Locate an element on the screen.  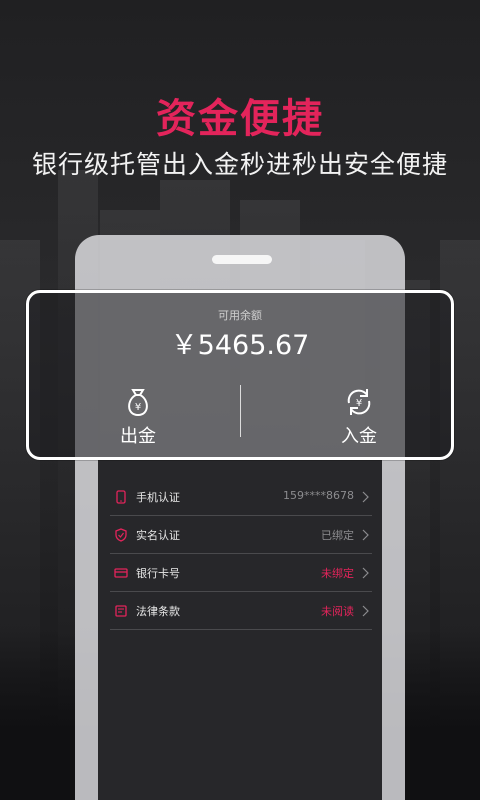
list-item-value: 未绑定 is located at coordinates (337, 573).